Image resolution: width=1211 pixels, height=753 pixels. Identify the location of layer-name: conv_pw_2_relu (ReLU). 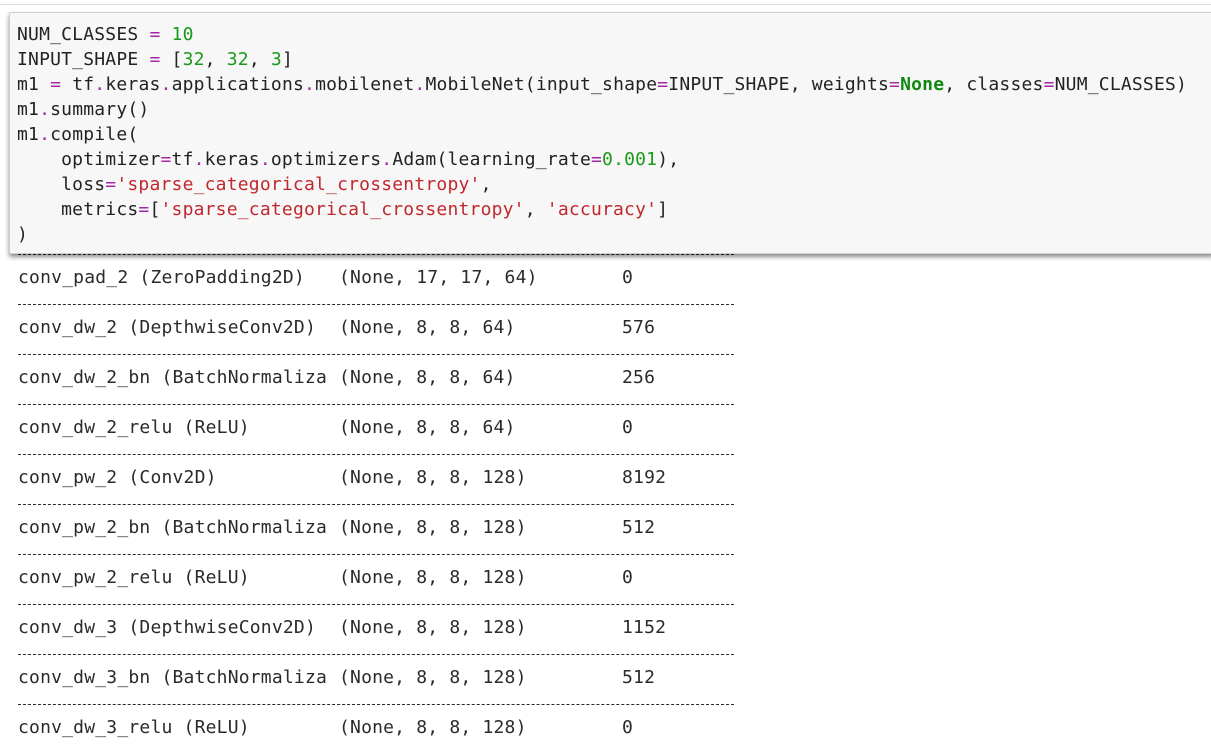
(134, 577).